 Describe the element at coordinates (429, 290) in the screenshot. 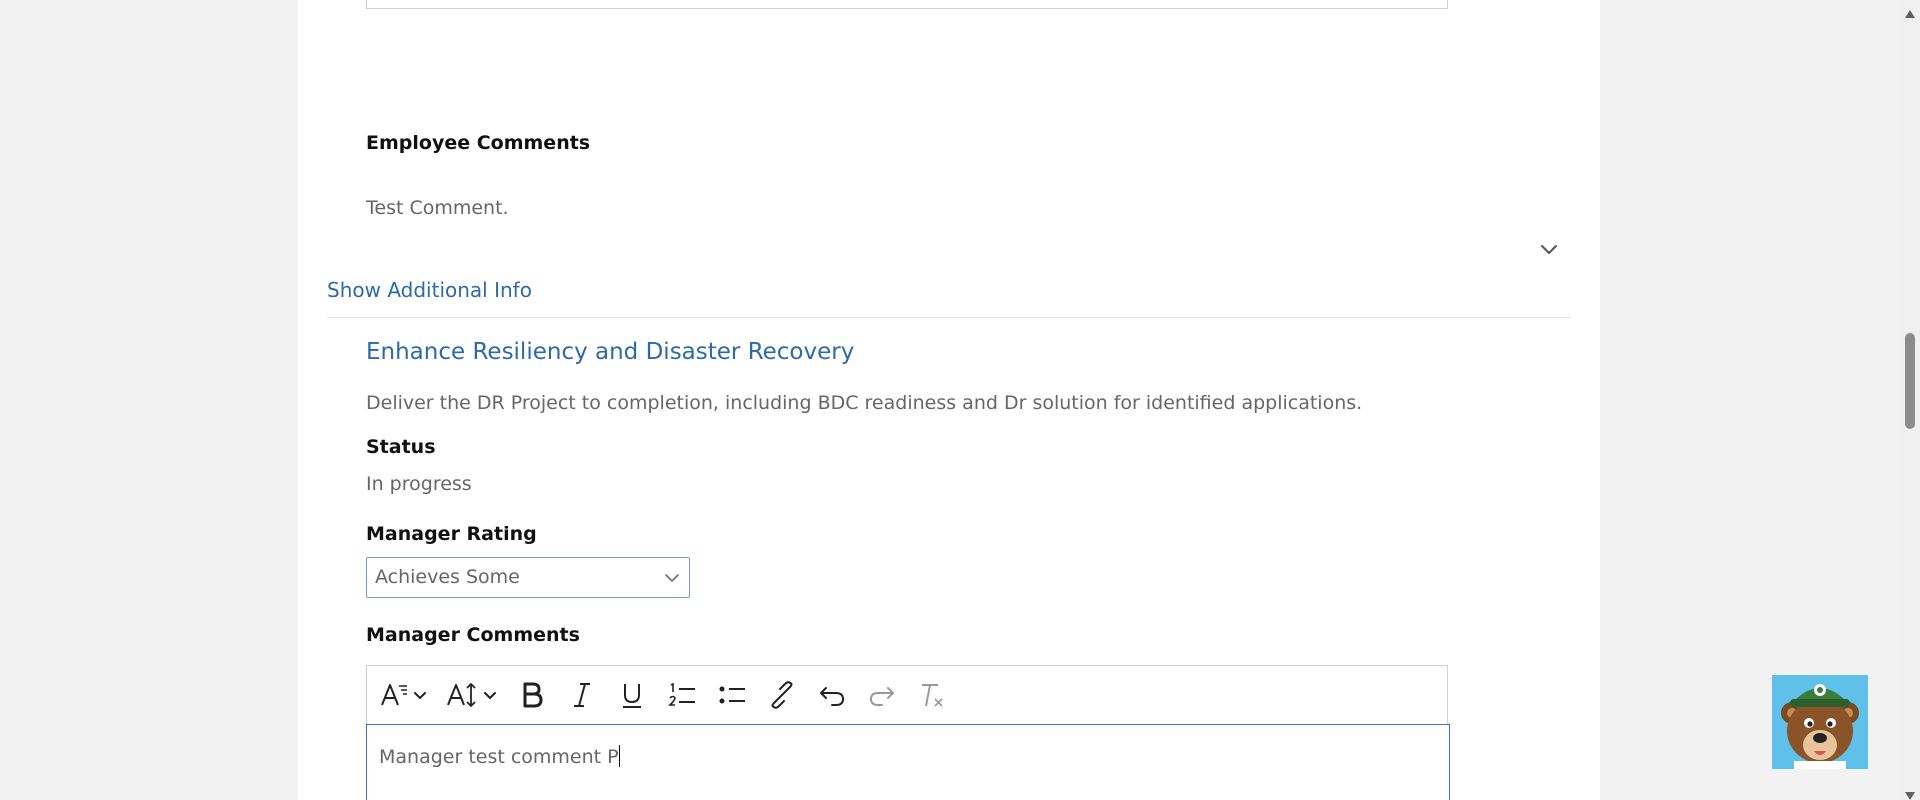

I see `show-additional-info-link: Show Additional Info` at that location.